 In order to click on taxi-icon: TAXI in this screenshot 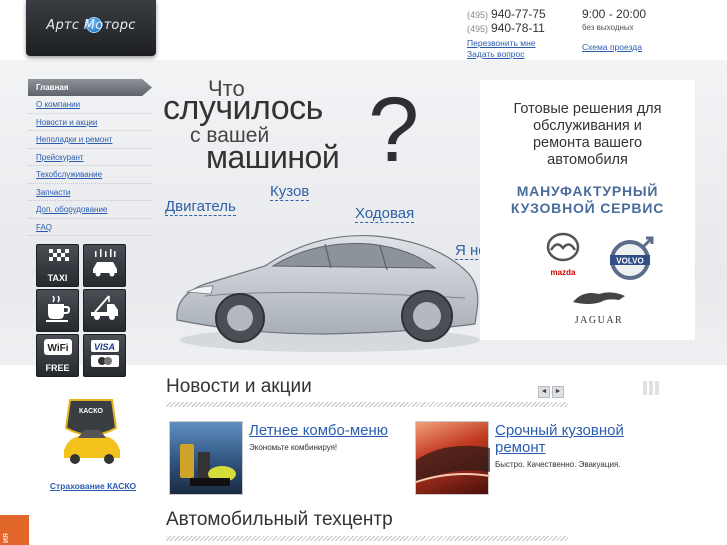, I will do `click(57, 265)`.